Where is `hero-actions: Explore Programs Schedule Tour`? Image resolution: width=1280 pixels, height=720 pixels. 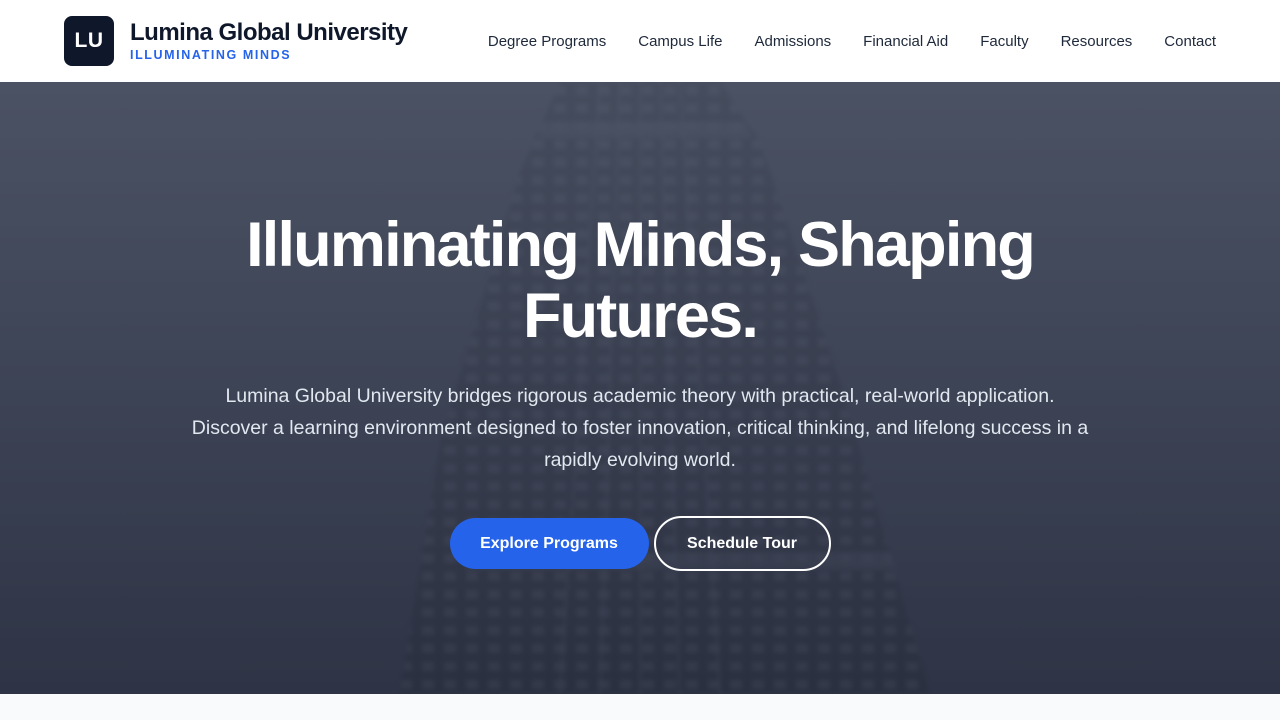 hero-actions: Explore Programs Schedule Tour is located at coordinates (640, 543).